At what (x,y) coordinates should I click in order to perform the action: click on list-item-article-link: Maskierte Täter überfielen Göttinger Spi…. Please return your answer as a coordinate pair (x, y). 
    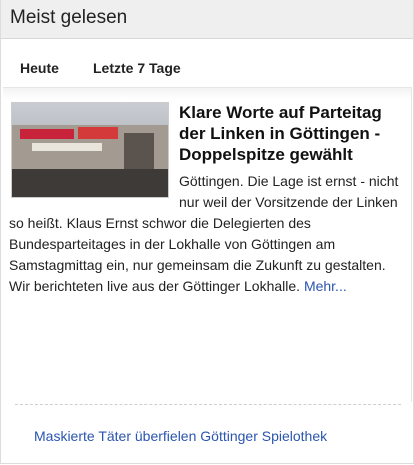
    Looking at the image, I should click on (180, 436).